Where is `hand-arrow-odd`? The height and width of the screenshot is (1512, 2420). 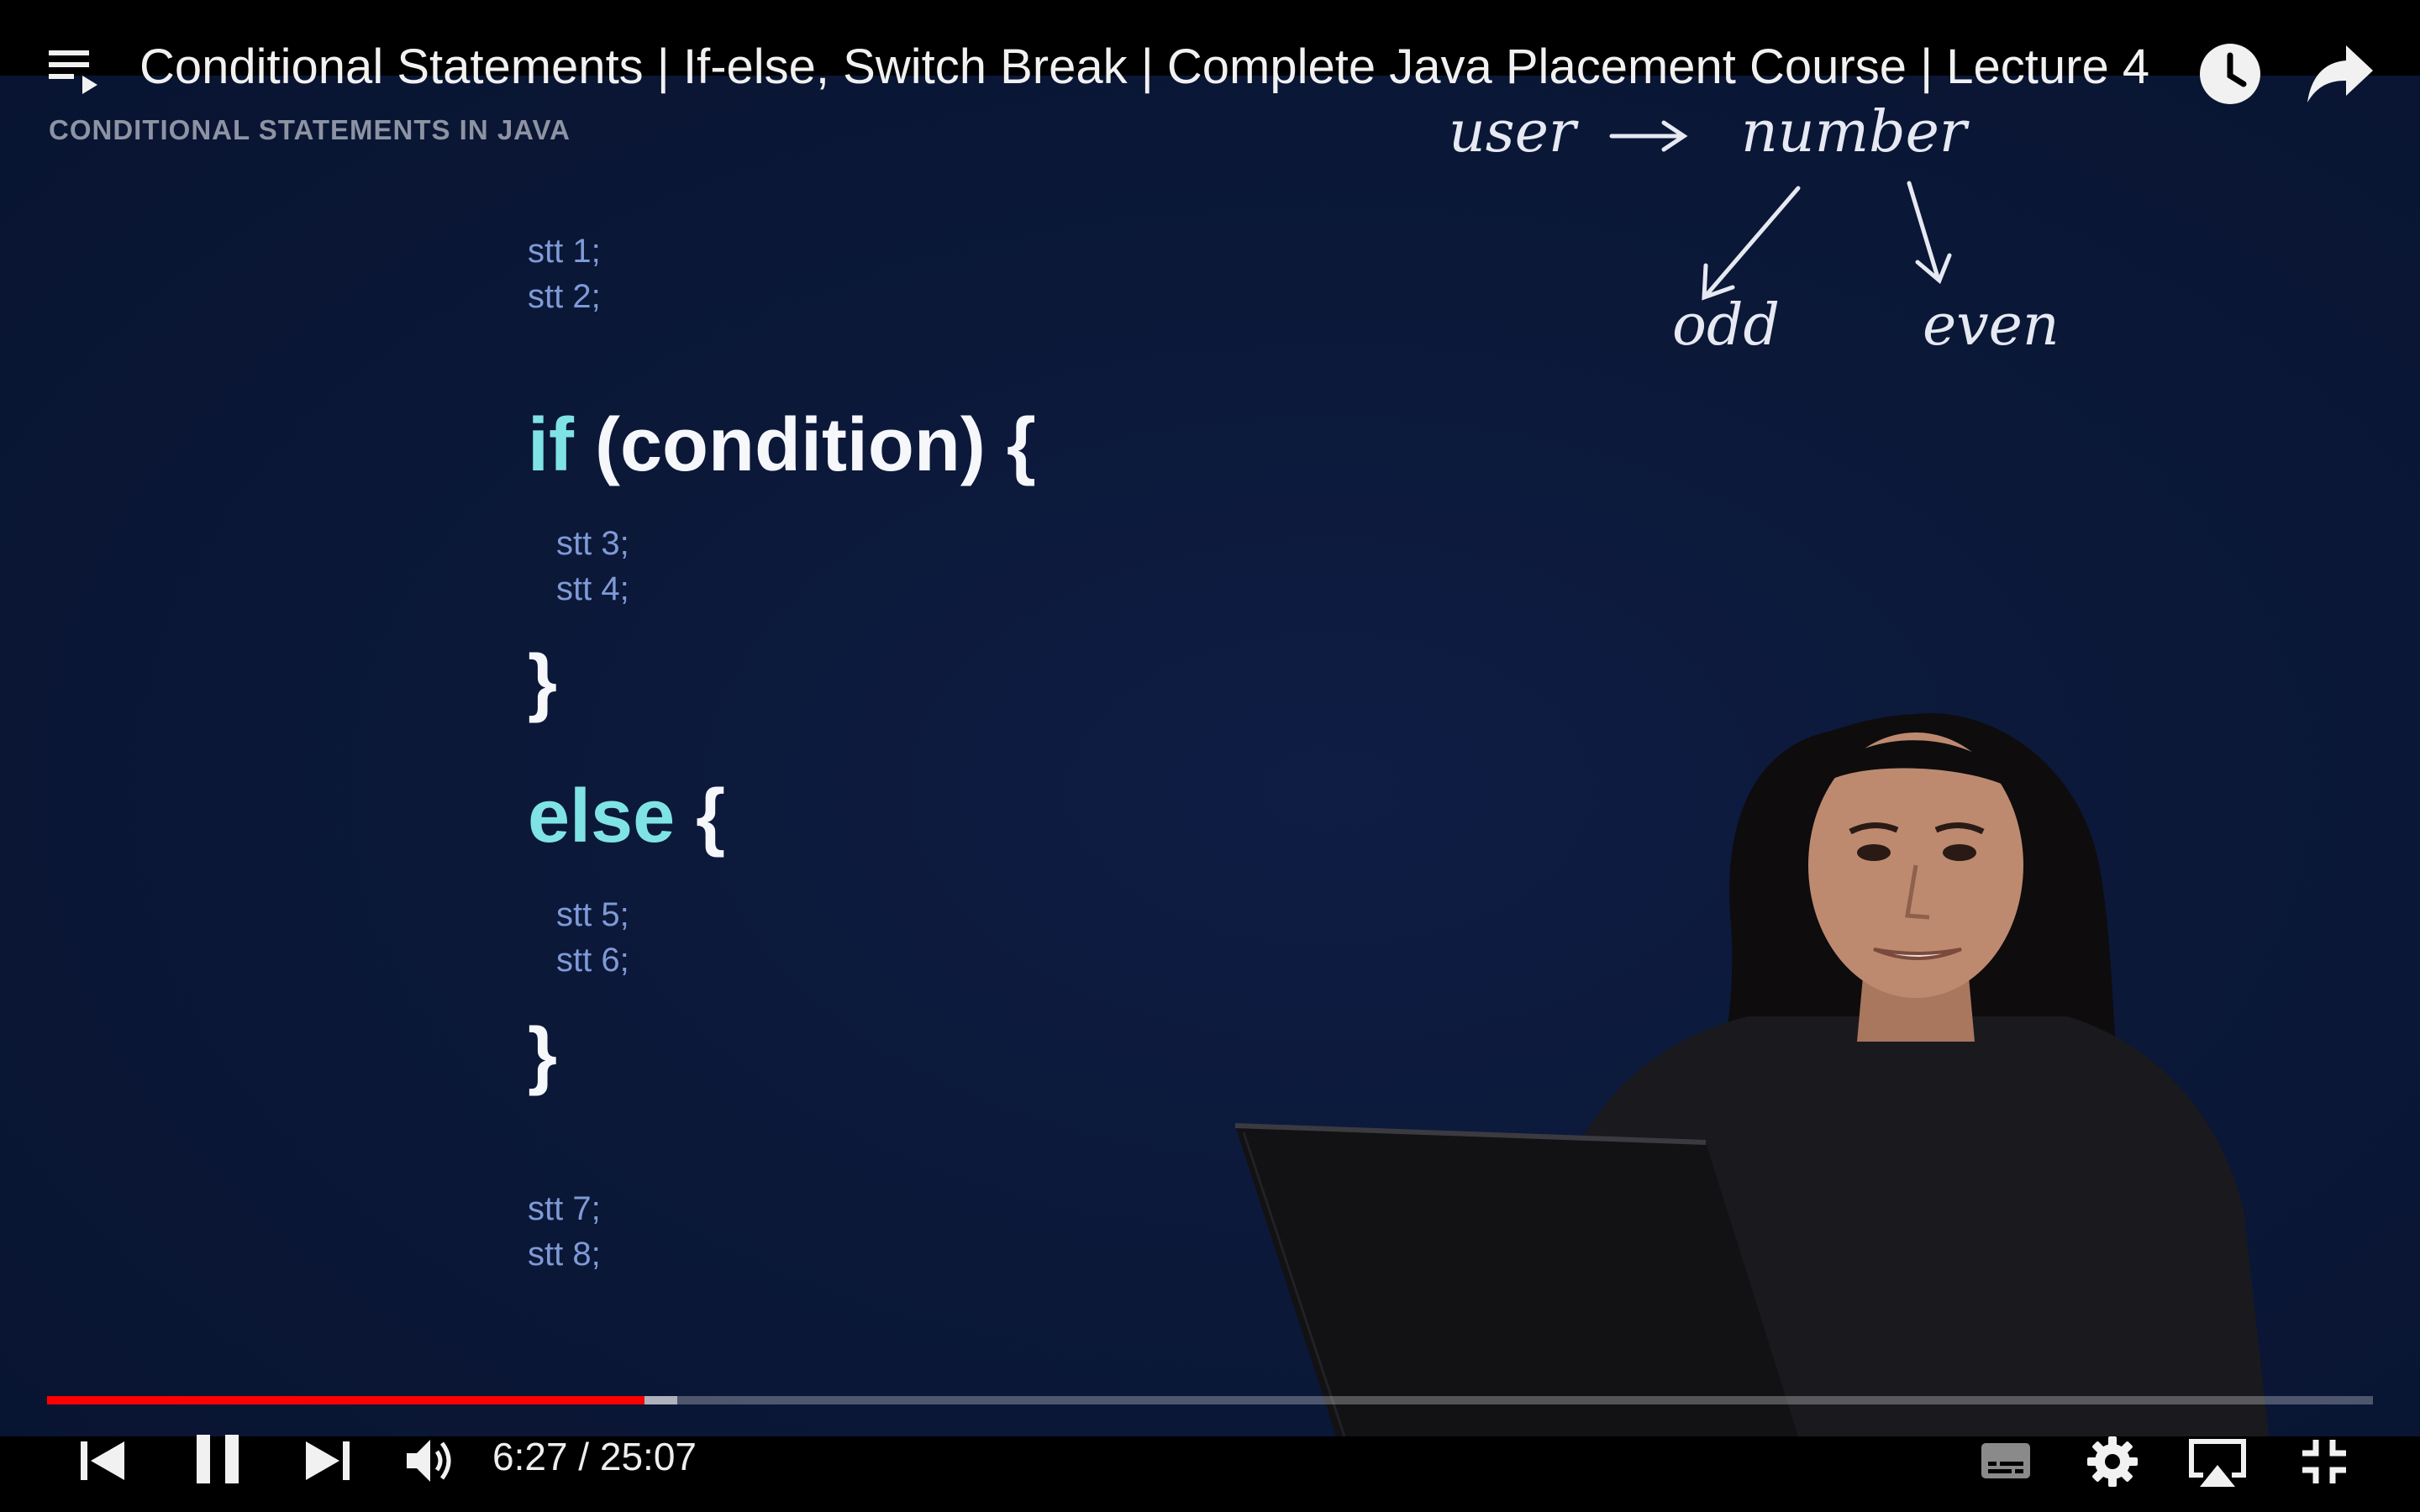
hand-arrow-odd is located at coordinates (1751, 243).